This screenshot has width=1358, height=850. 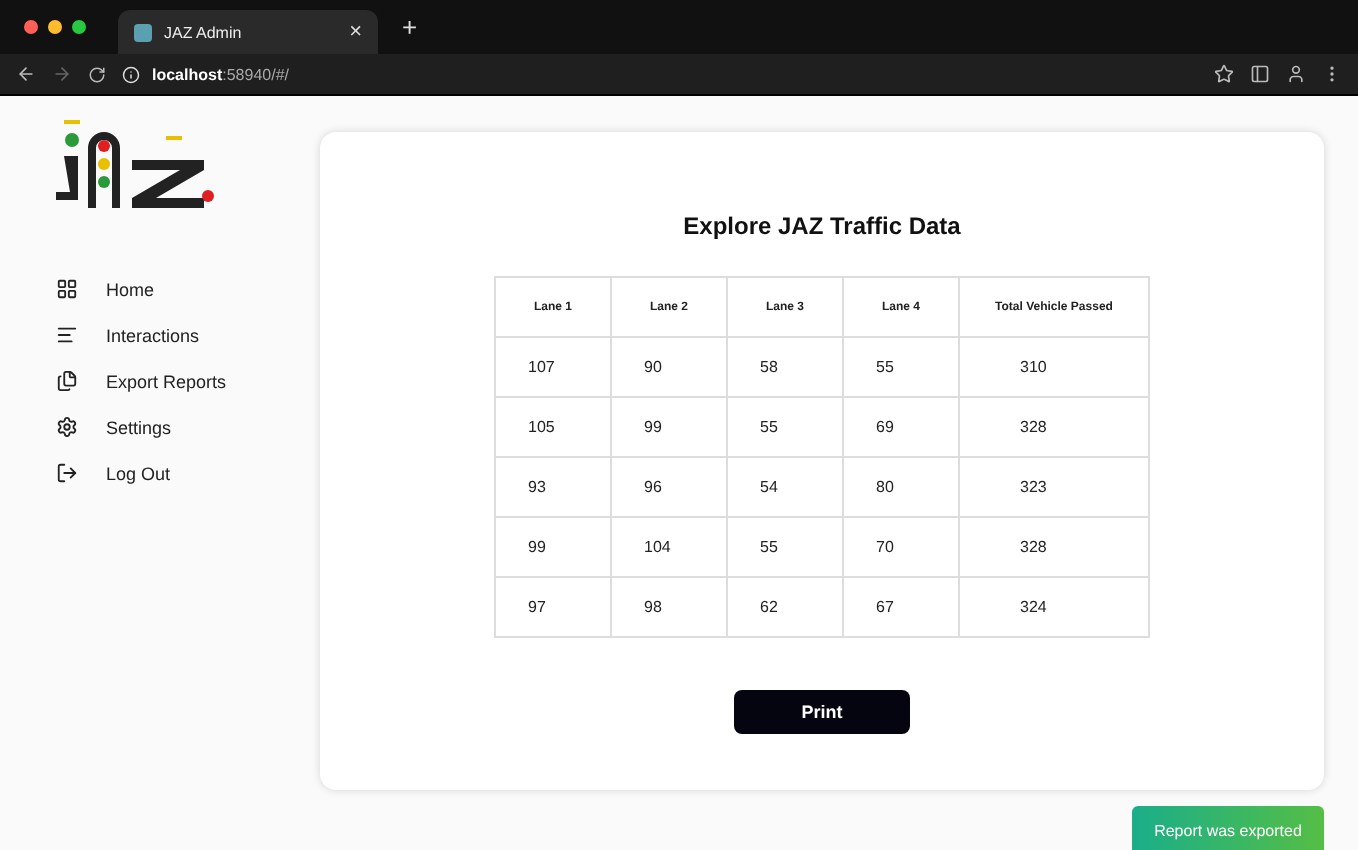 What do you see at coordinates (355, 32) in the screenshot?
I see `tab-close-button: ×` at bounding box center [355, 32].